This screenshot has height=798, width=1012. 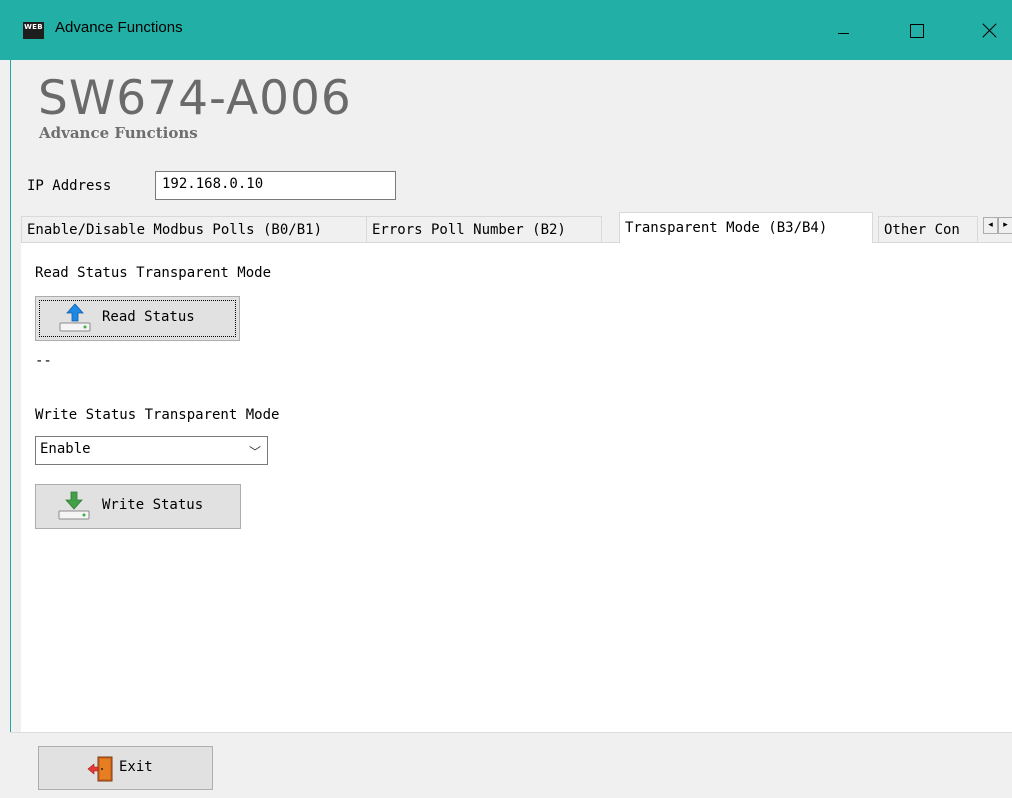 I want to click on minimize-icon, so click(x=843, y=30).